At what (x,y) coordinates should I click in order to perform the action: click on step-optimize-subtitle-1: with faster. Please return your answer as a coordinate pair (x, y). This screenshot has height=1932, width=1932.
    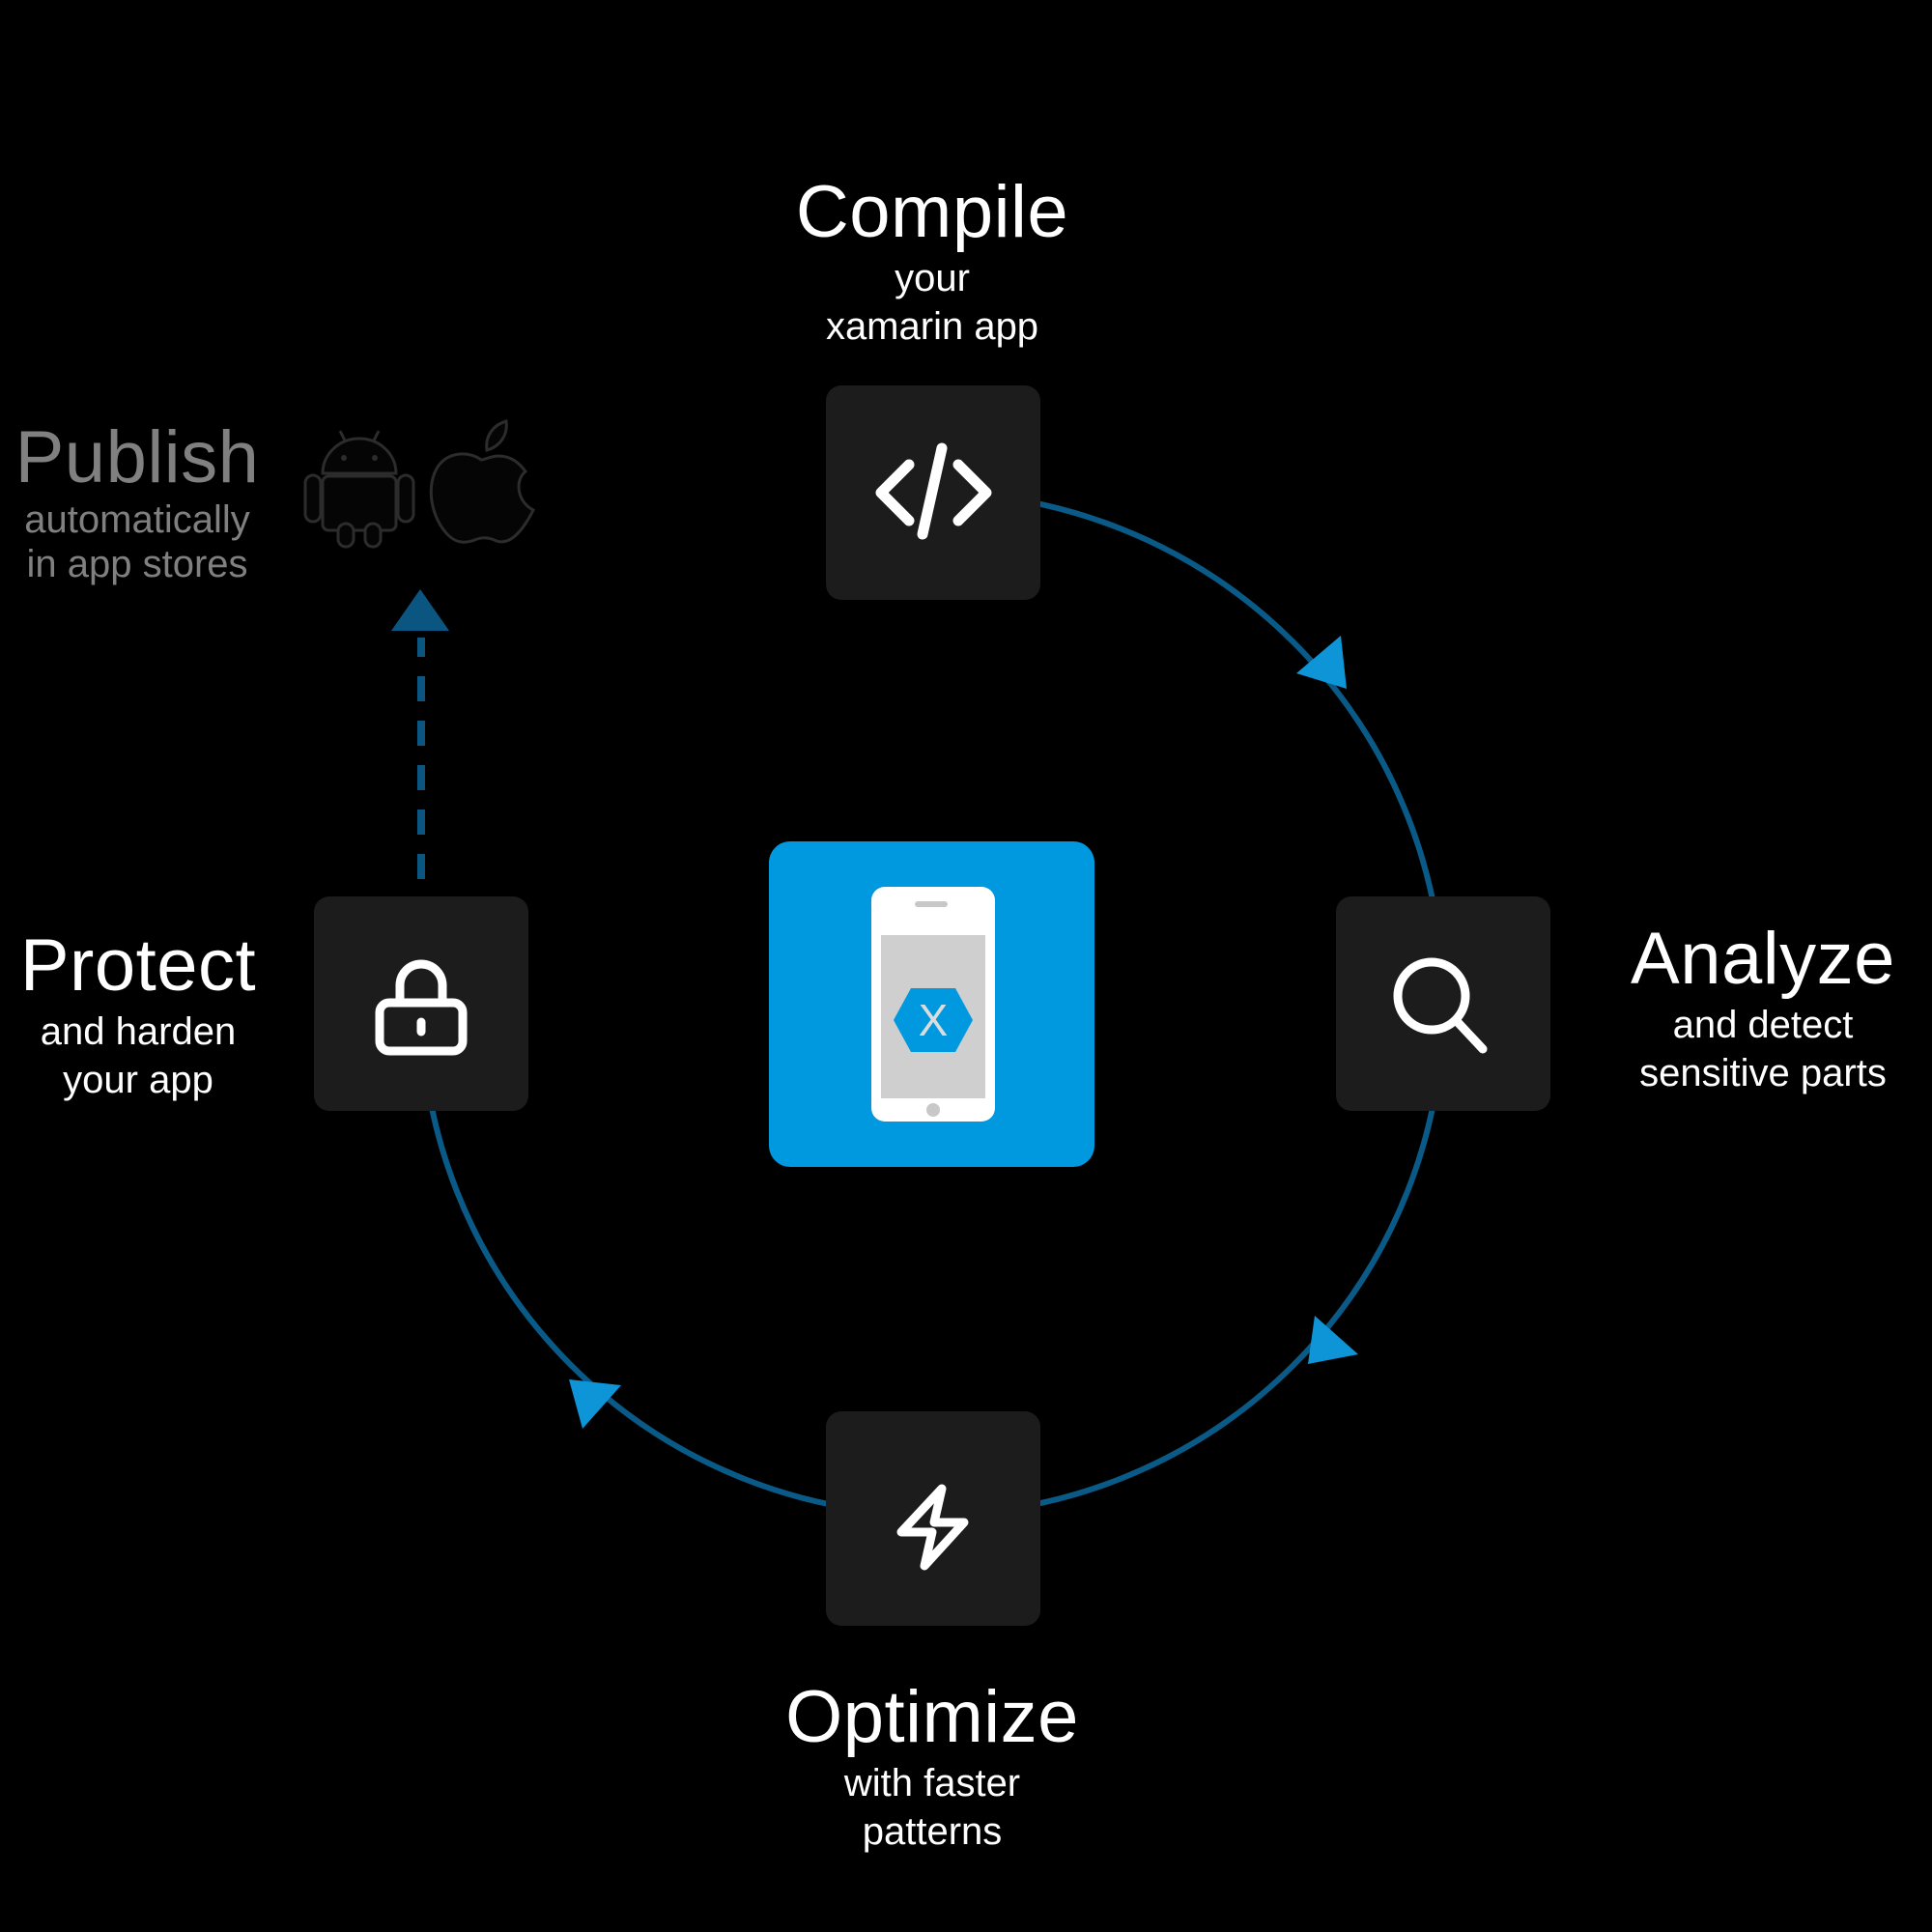
    Looking at the image, I should click on (932, 1783).